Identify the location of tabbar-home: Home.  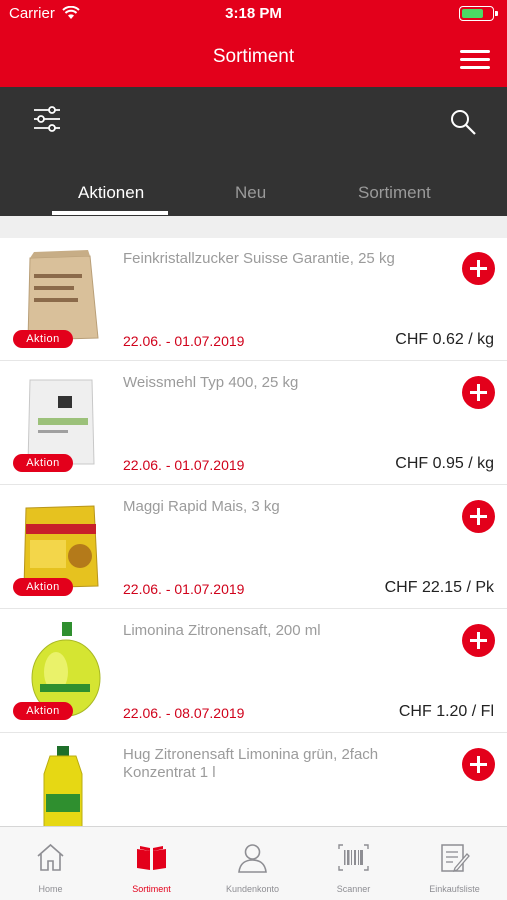
(50, 863).